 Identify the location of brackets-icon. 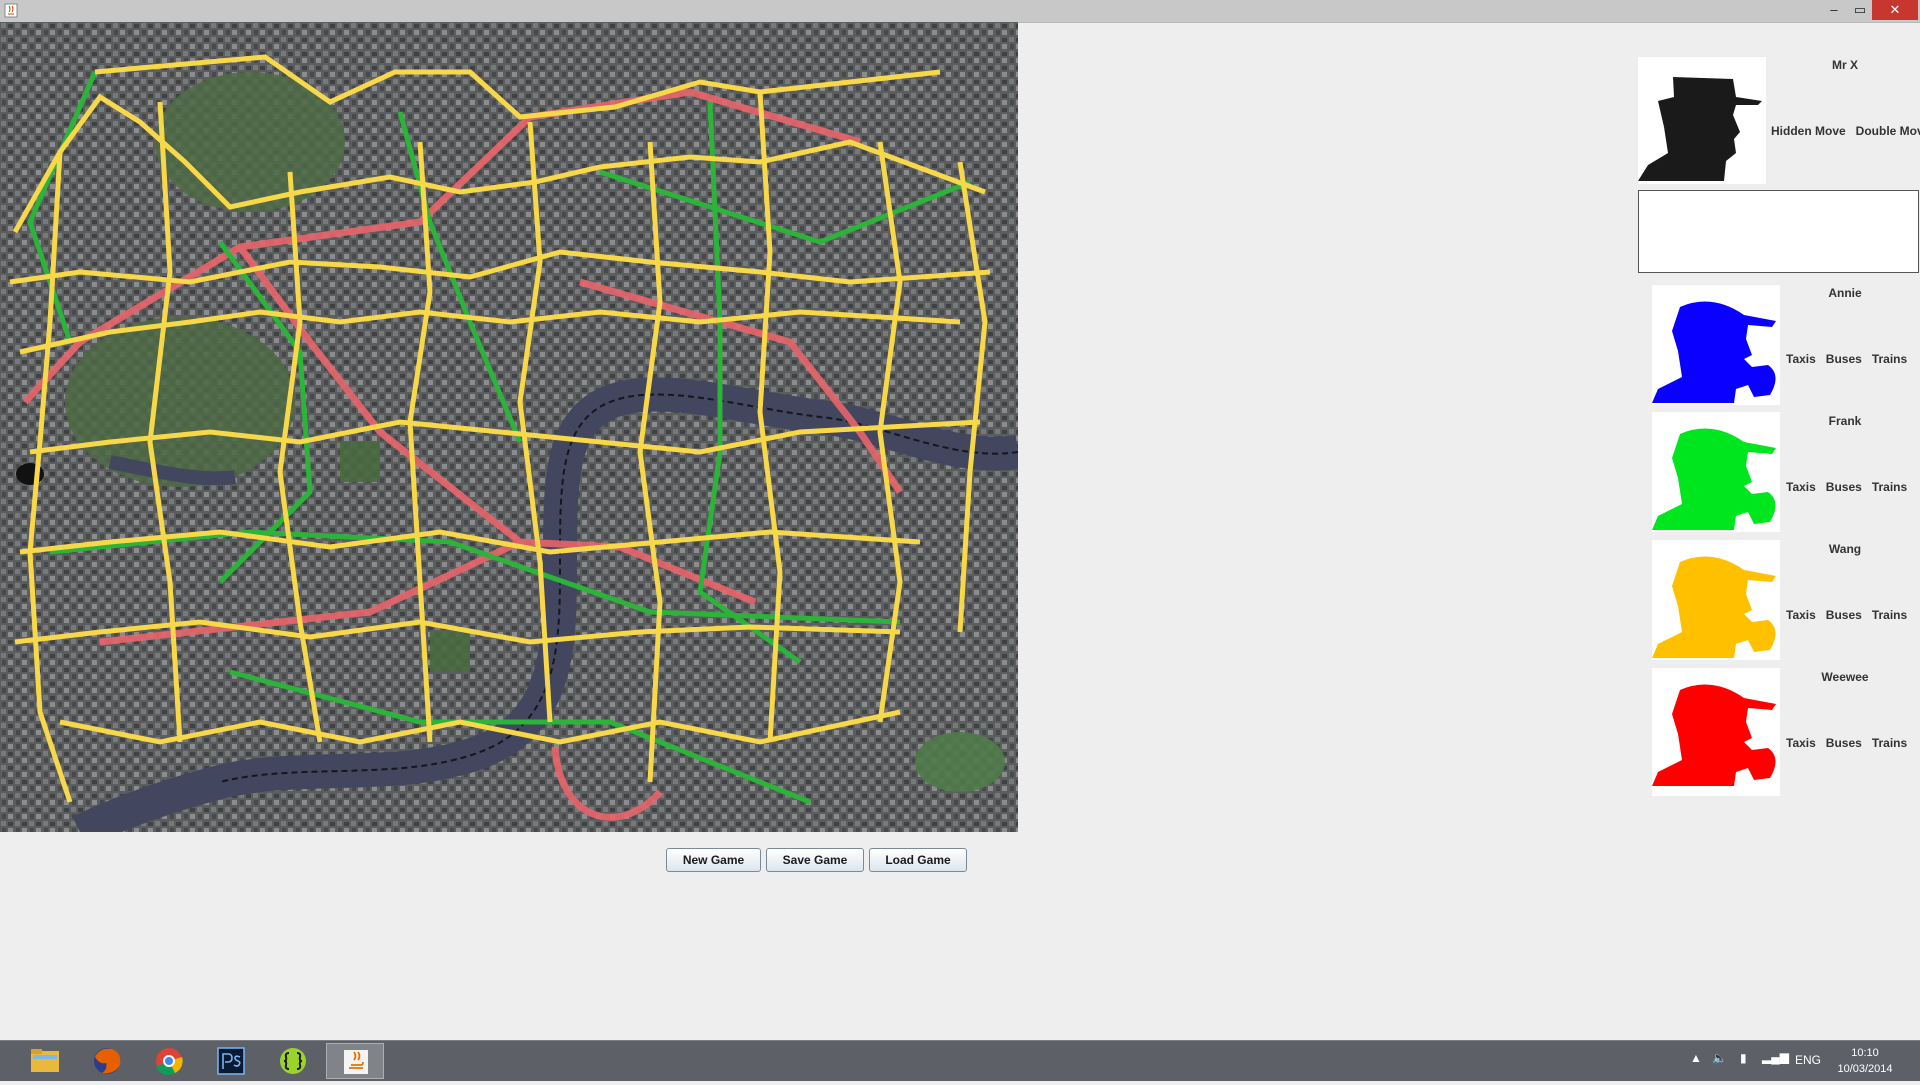
(293, 1061).